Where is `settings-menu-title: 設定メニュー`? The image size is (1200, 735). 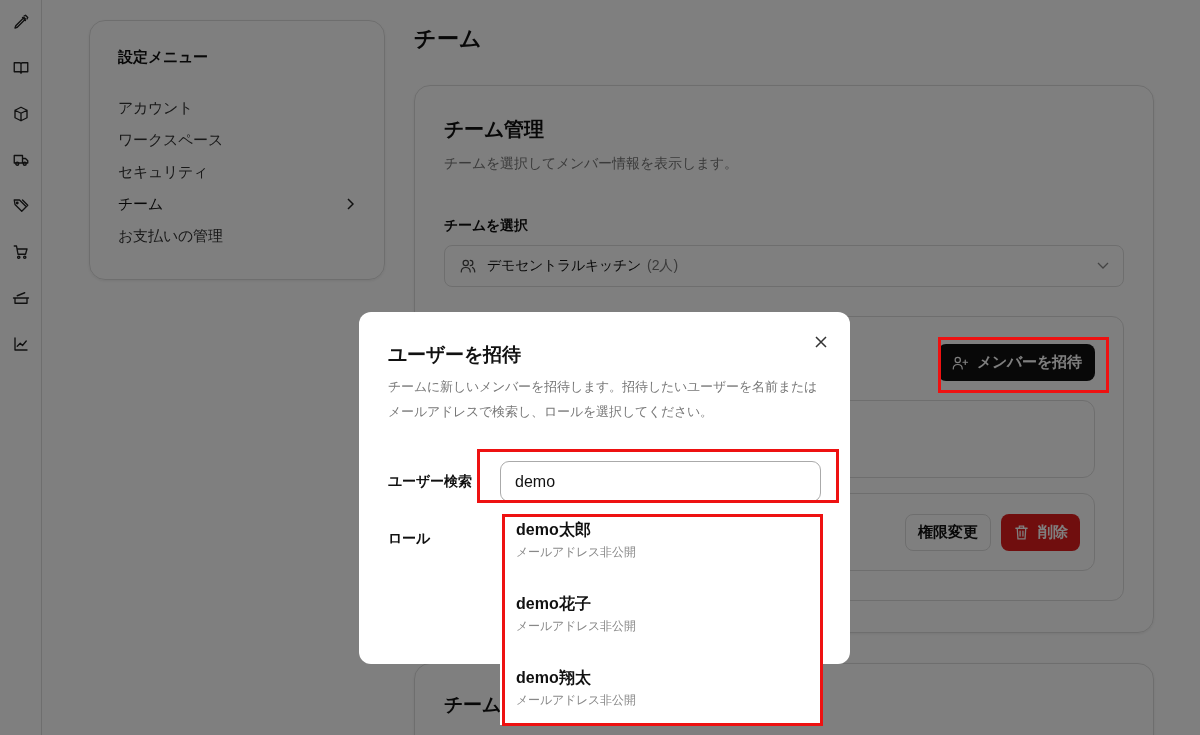
settings-menu-title: 設定メニュー is located at coordinates (163, 57).